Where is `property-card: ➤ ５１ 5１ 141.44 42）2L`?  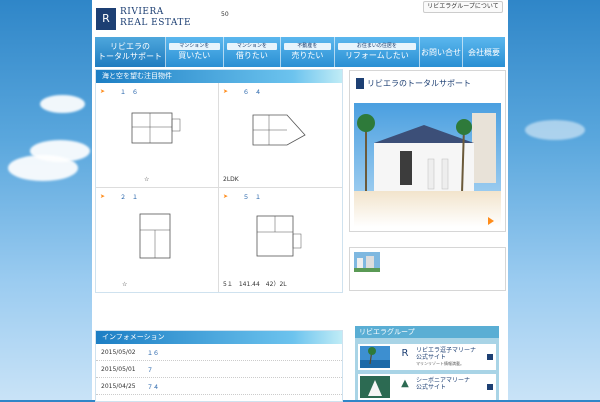 property-card: ➤ ５１ 5１ 141.44 42）2L is located at coordinates (280, 240).